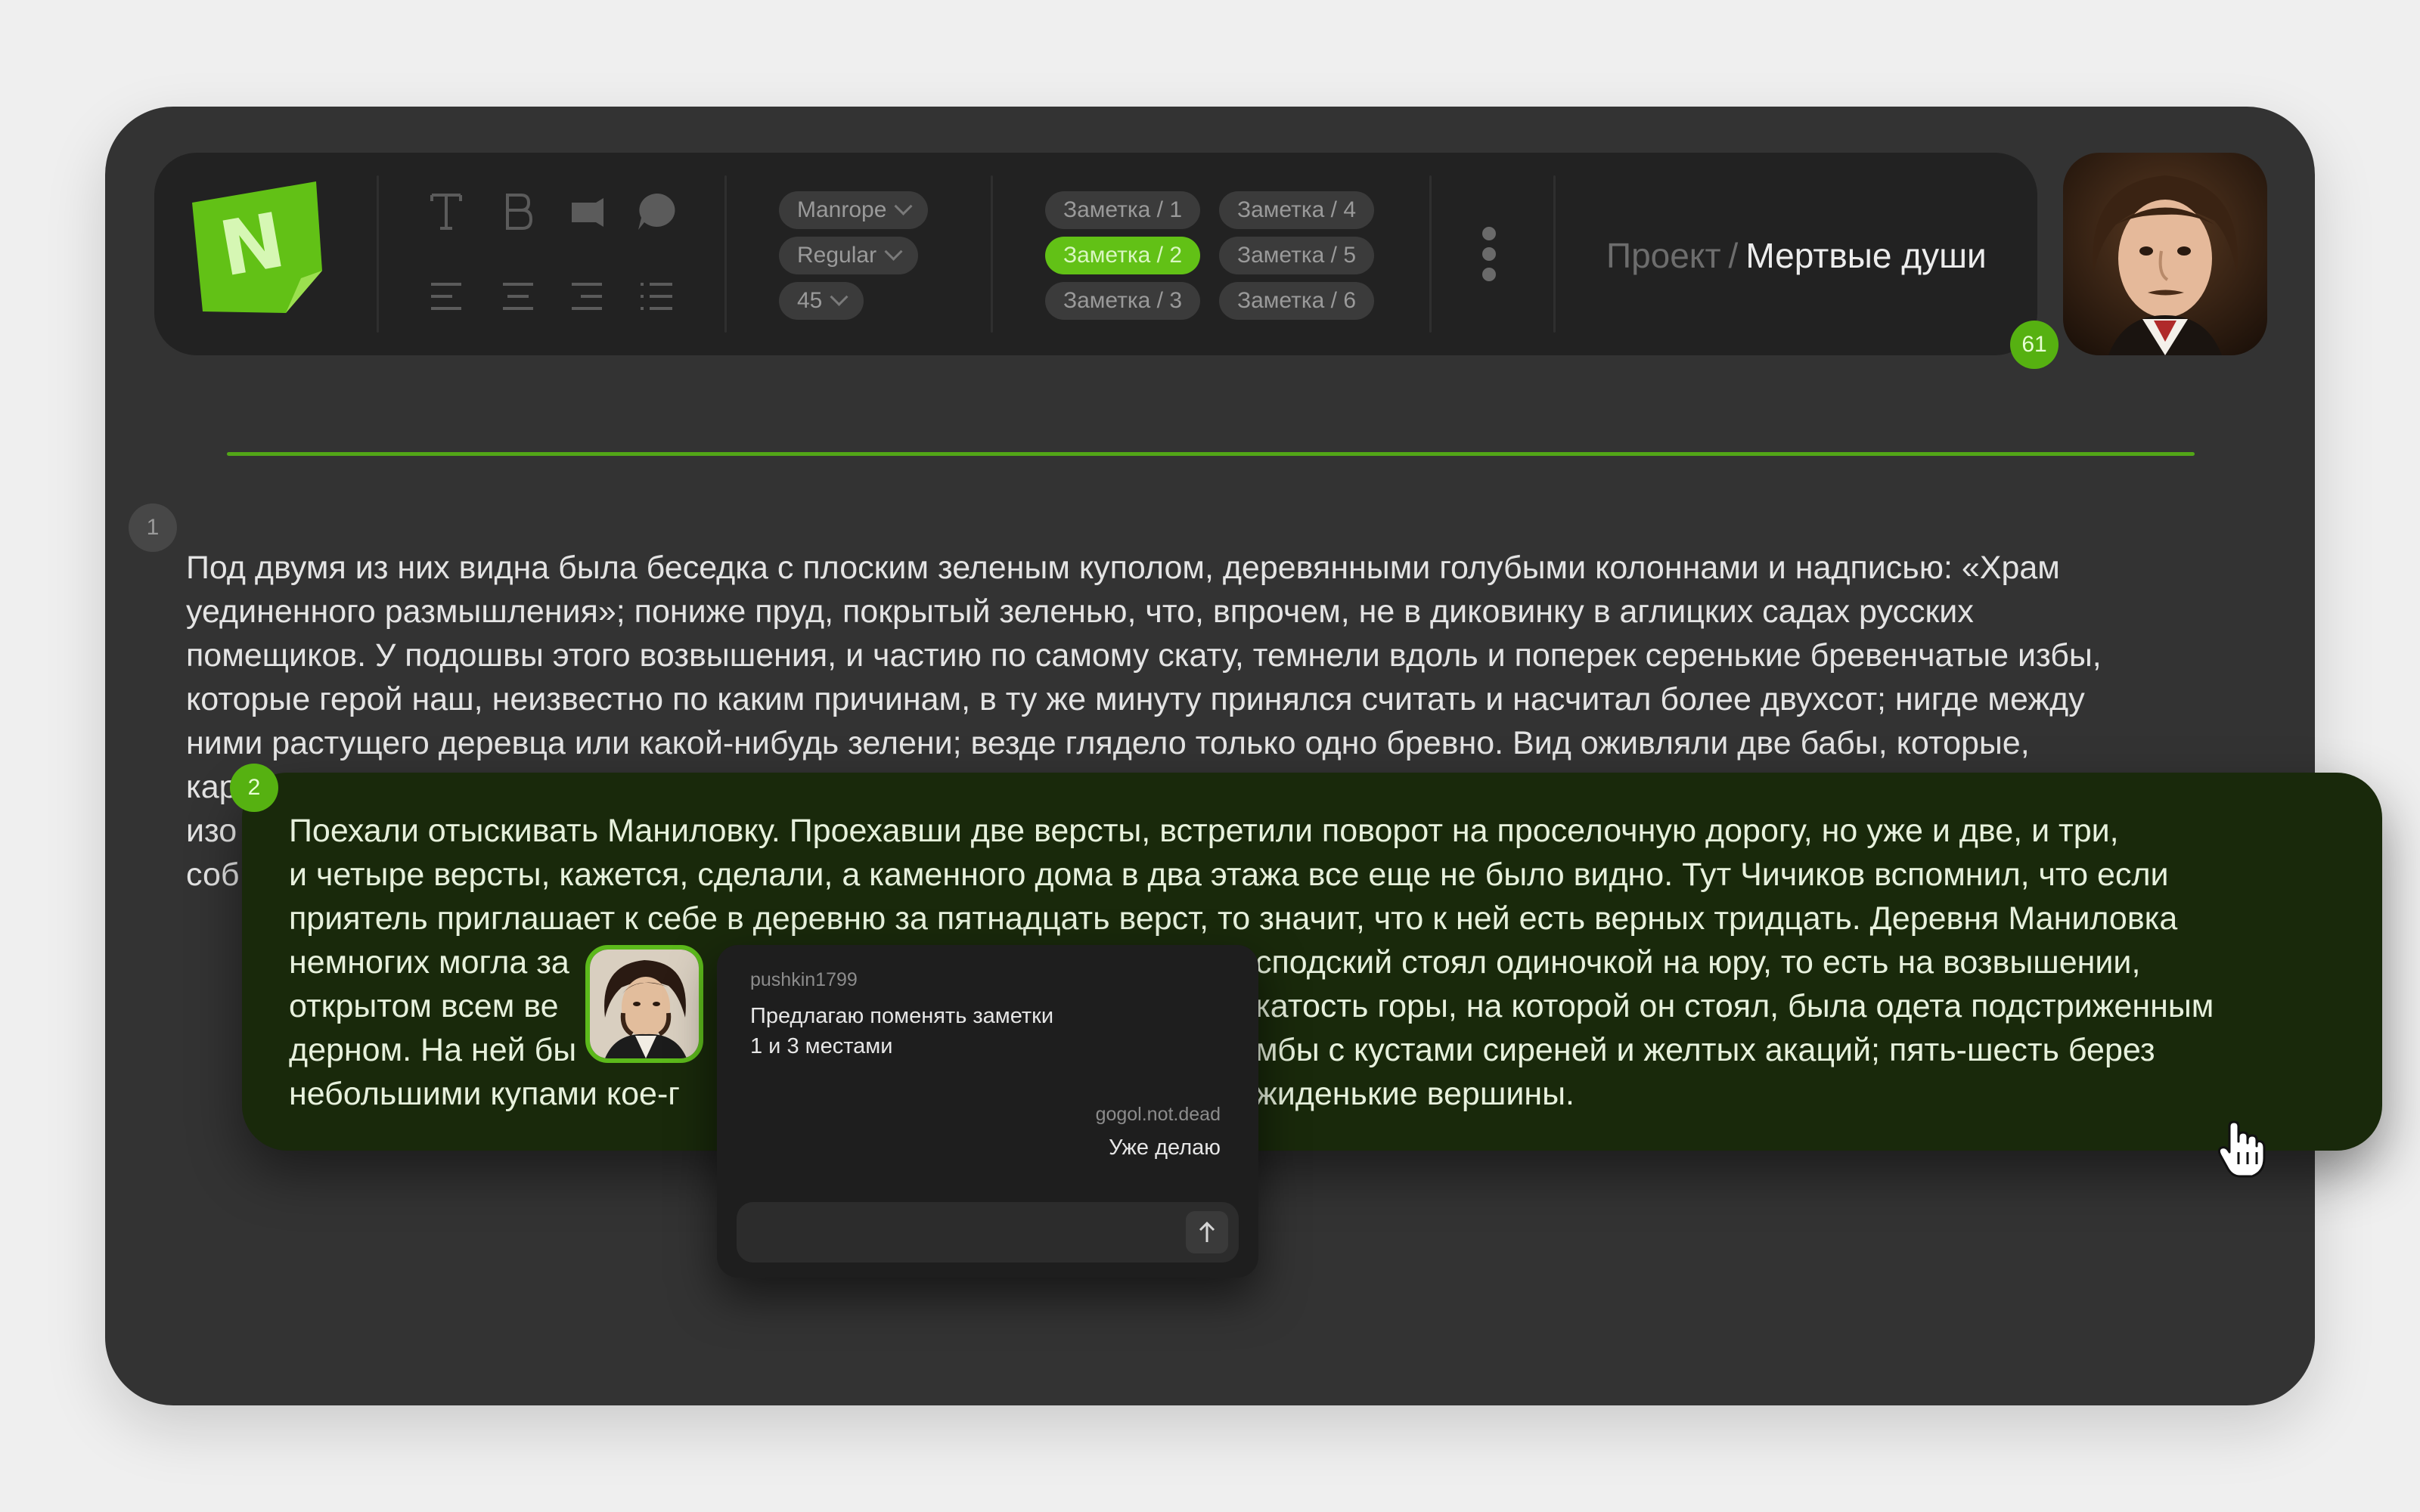 The width and height of the screenshot is (2420, 1512). Describe the element at coordinates (446, 296) in the screenshot. I see `align-left-icon` at that location.